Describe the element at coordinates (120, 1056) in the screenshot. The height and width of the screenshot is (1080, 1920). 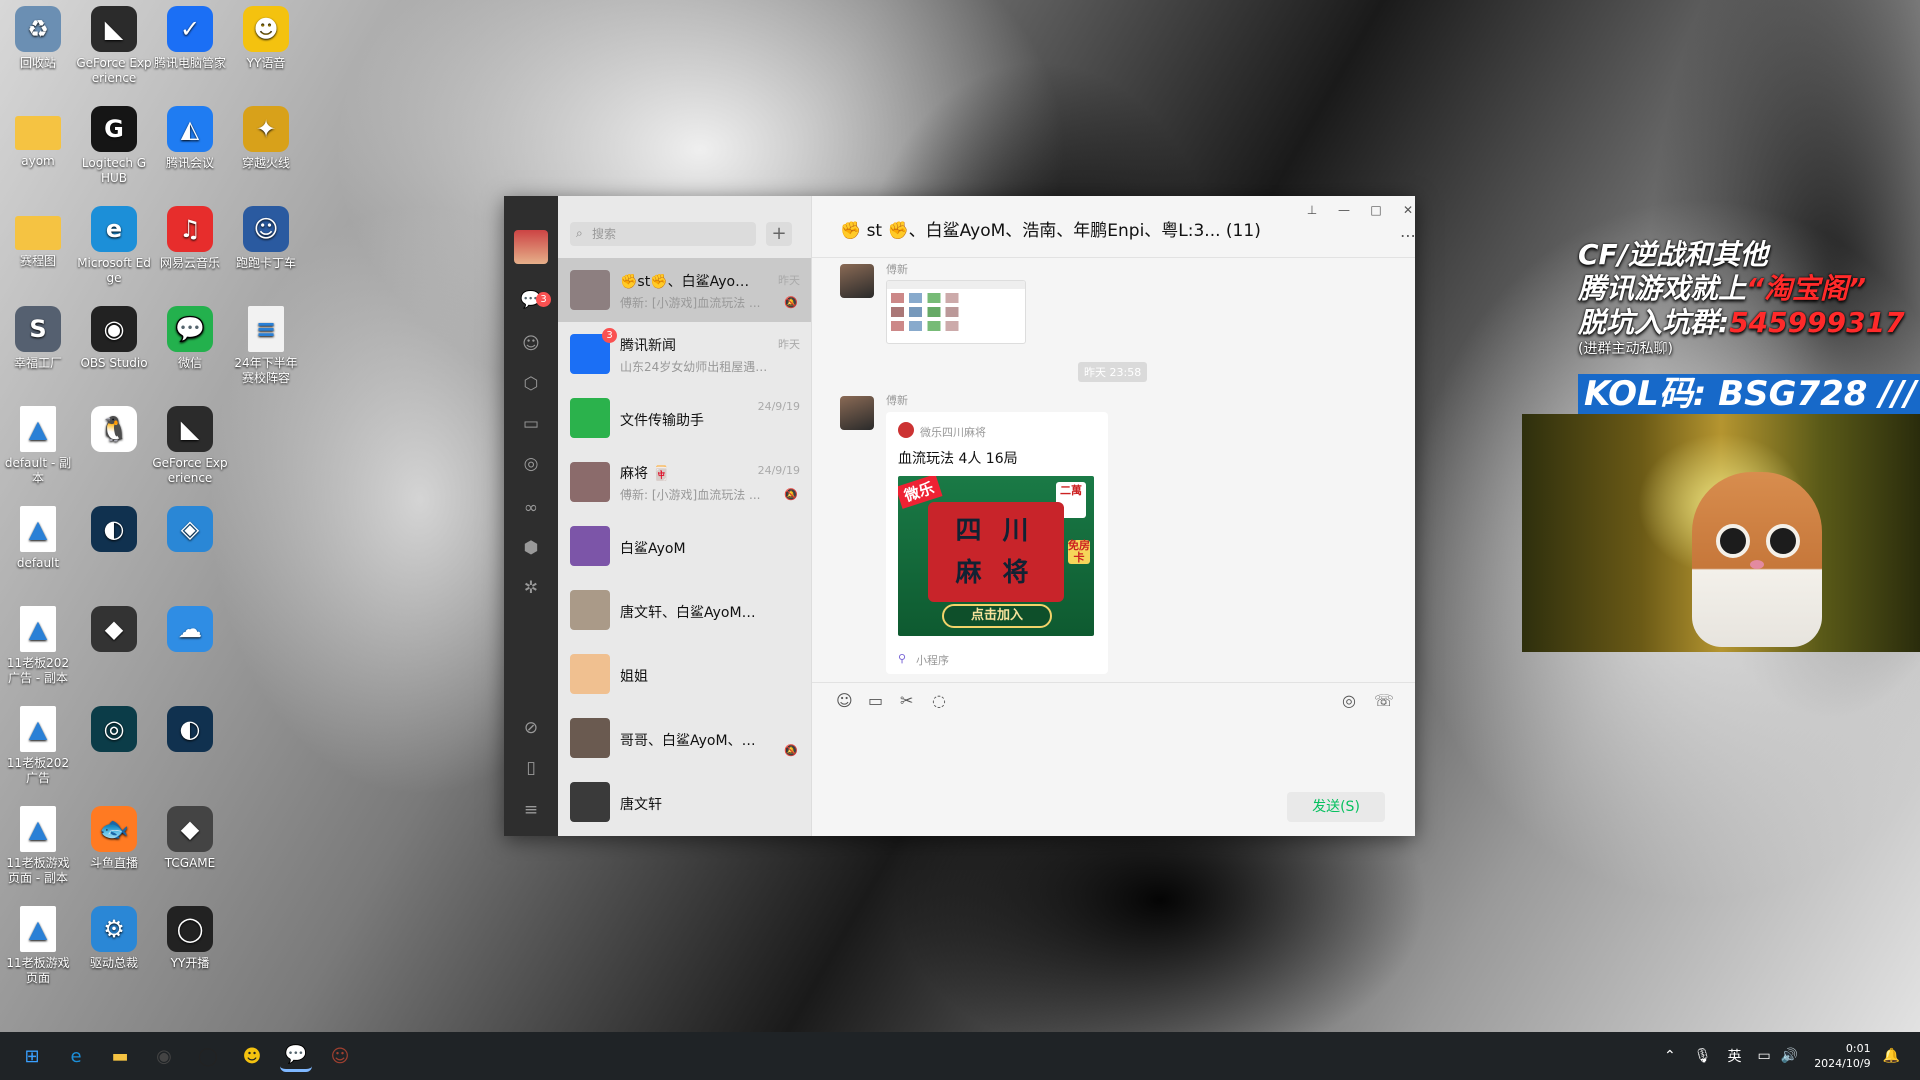
I see `file-explorer-icon: ▬` at that location.